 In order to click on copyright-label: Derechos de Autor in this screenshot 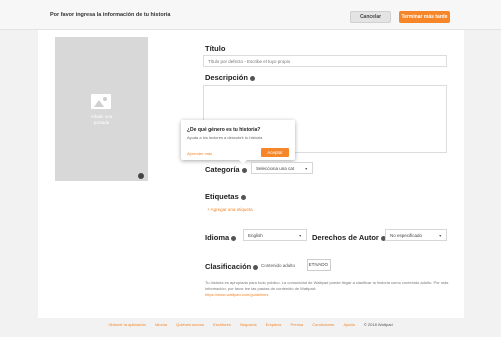, I will do `click(349, 237)`.